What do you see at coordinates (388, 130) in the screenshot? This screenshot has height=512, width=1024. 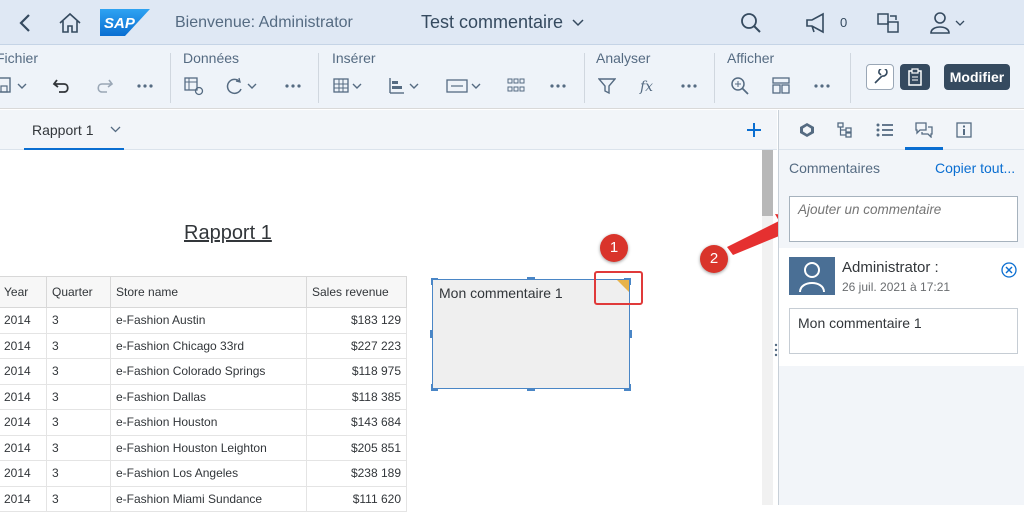 I see `report-tab-bar: Rapport 1` at bounding box center [388, 130].